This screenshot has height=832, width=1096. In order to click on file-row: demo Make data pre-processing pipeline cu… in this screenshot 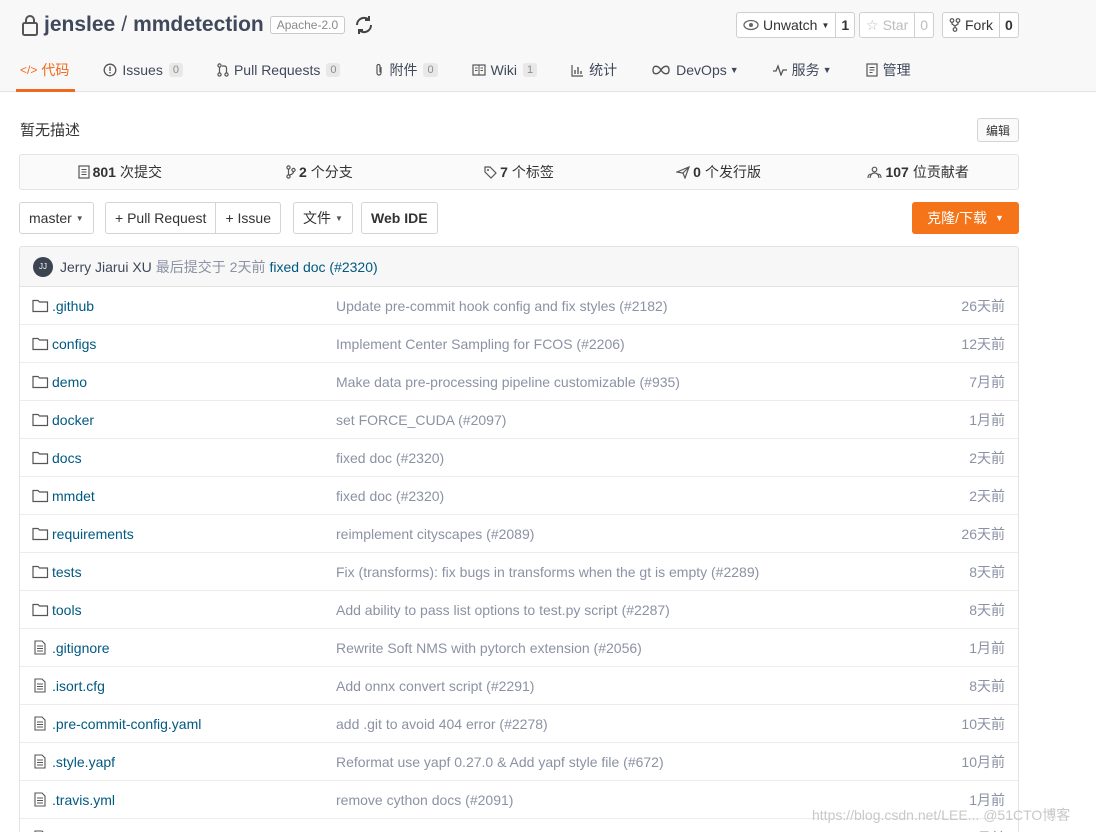, I will do `click(519, 382)`.